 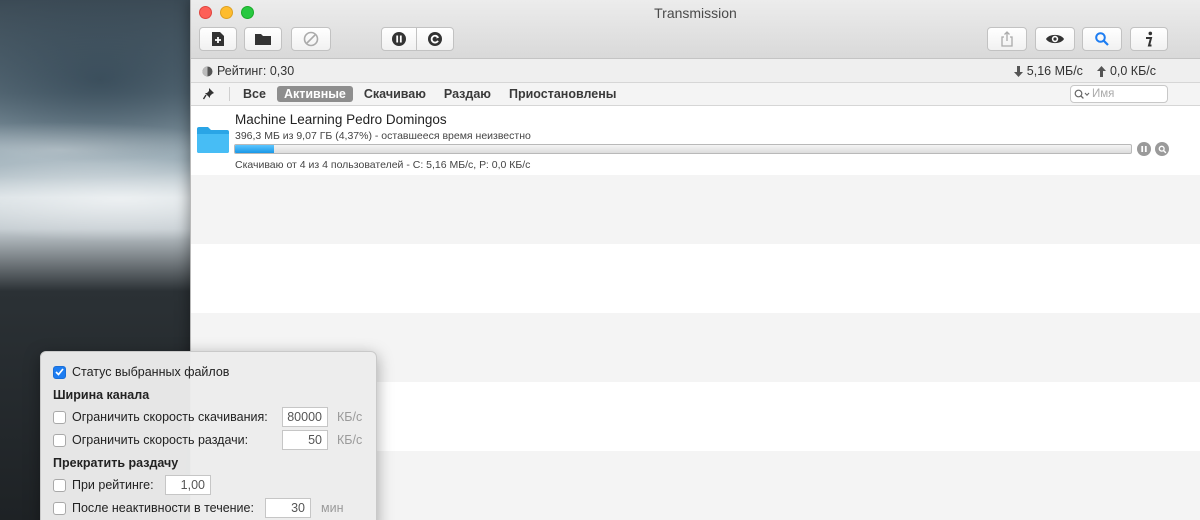 What do you see at coordinates (59, 440) in the screenshot?
I see `limit-upload-checkbox` at bounding box center [59, 440].